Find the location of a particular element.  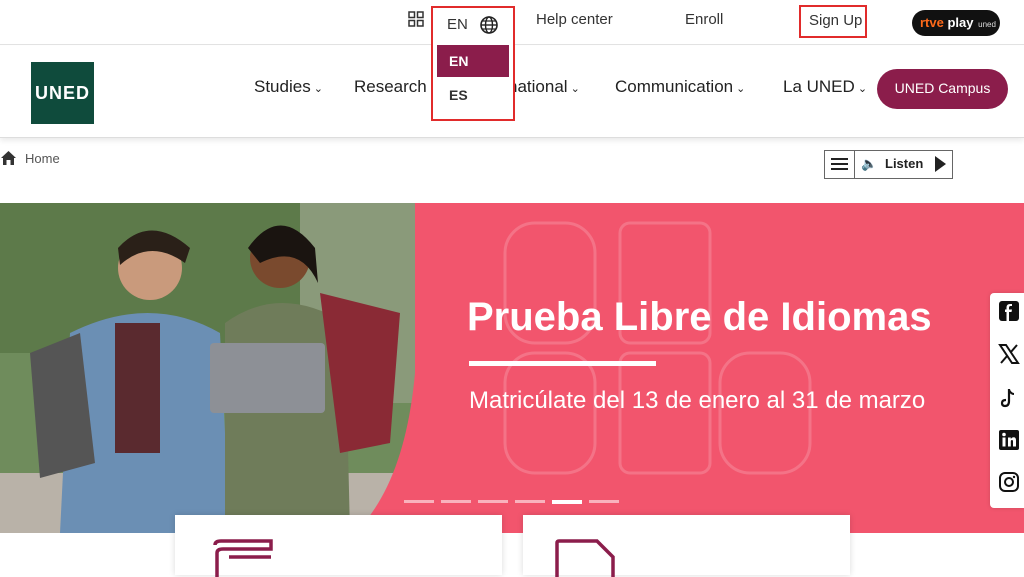

current-language: EN is located at coordinates (457, 24).